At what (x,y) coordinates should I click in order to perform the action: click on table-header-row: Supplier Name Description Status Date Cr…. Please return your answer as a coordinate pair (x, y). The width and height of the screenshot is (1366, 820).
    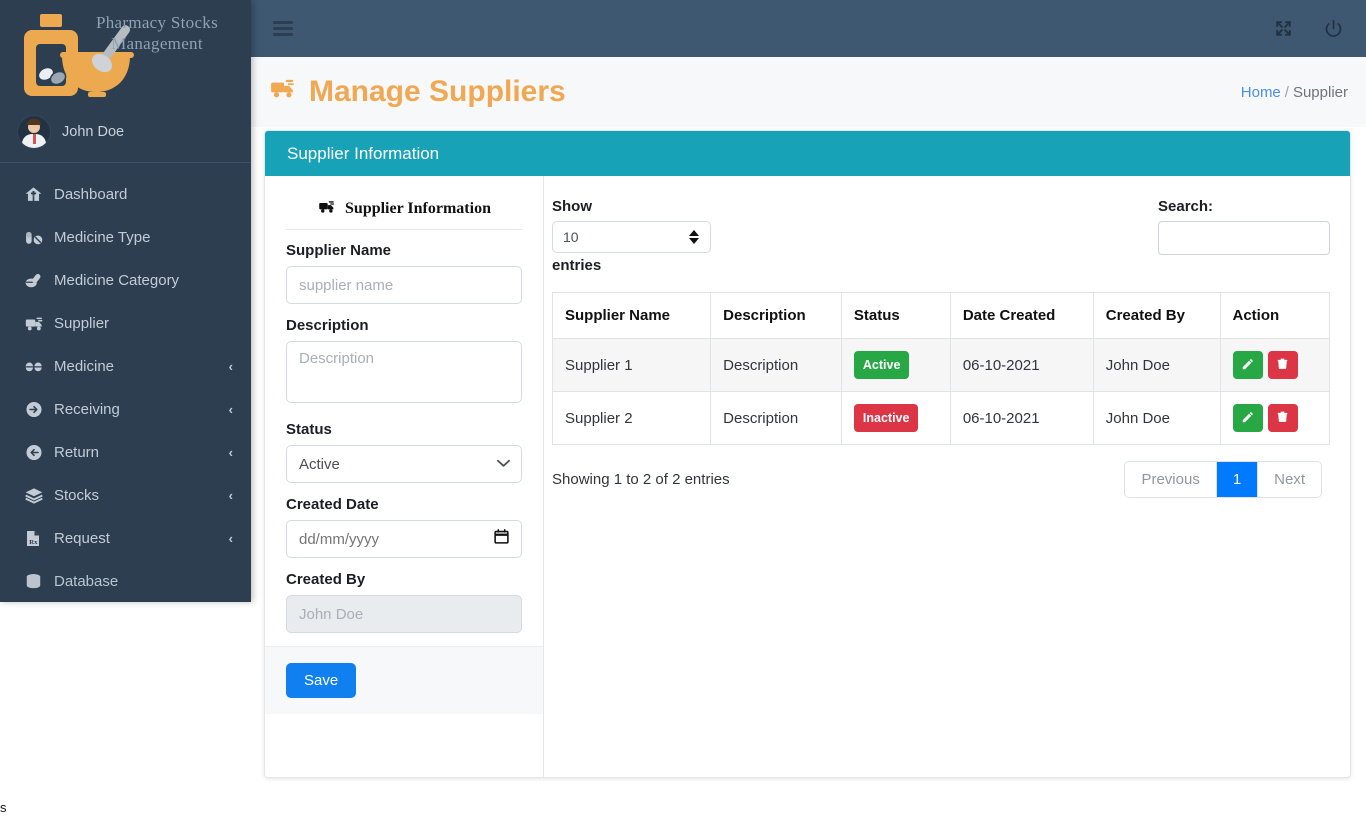
    Looking at the image, I should click on (940, 315).